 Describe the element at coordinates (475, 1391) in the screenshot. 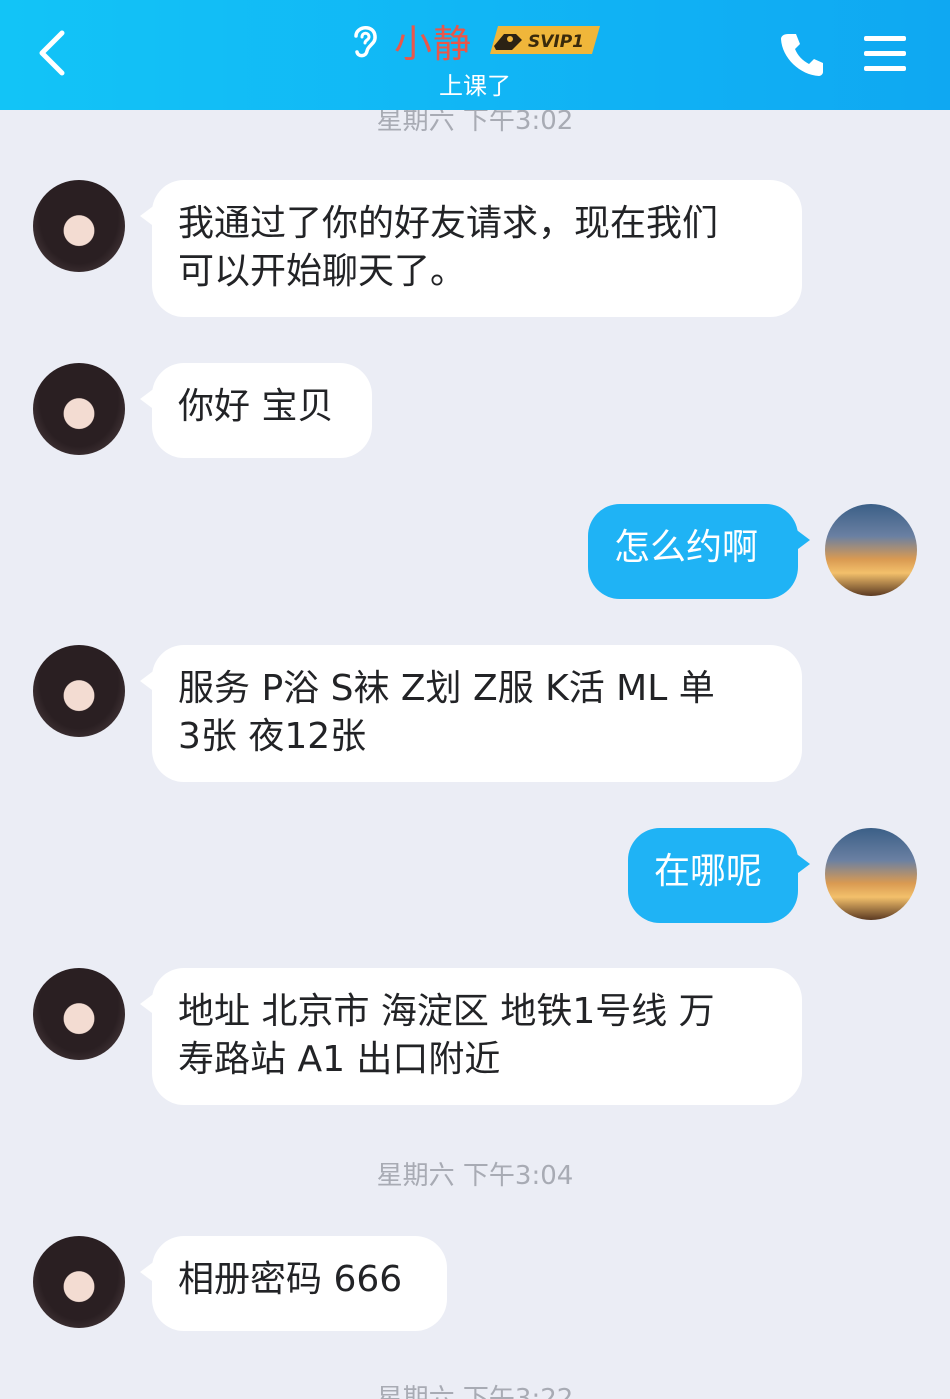

I see `timestamp: 星期六 下午3:22` at that location.